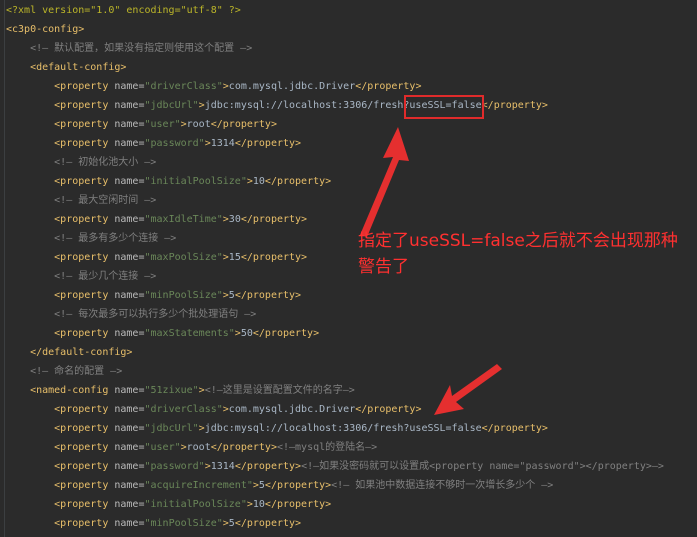 The image size is (697, 537). What do you see at coordinates (468, 389) in the screenshot?
I see `arrow-down-left-icon` at bounding box center [468, 389].